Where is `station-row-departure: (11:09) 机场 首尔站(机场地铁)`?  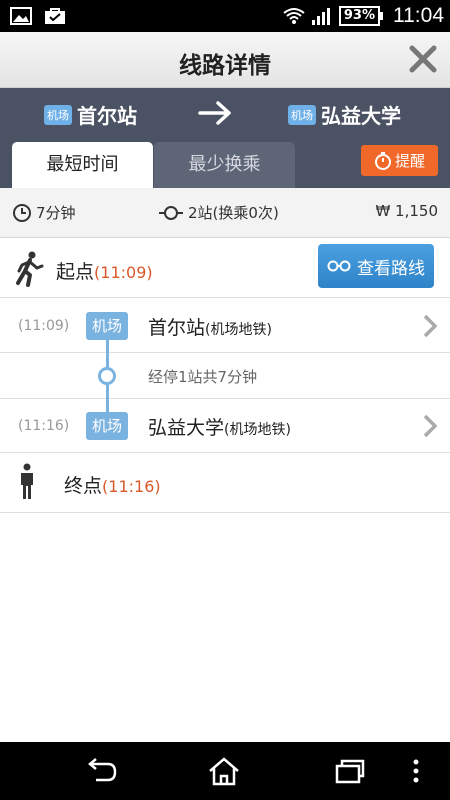
station-row-departure: (11:09) 机场 首尔站(机场地铁) is located at coordinates (225, 326).